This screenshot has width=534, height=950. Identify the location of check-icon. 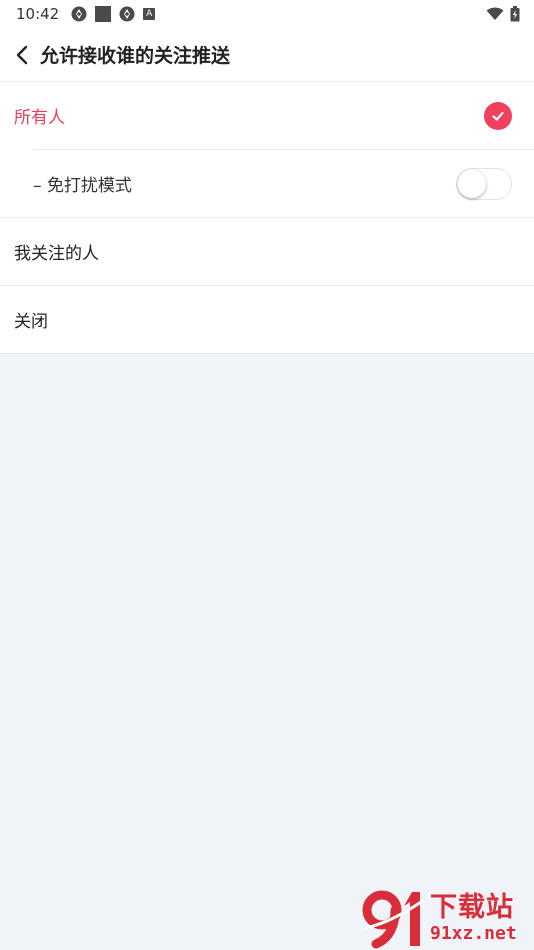
(498, 115).